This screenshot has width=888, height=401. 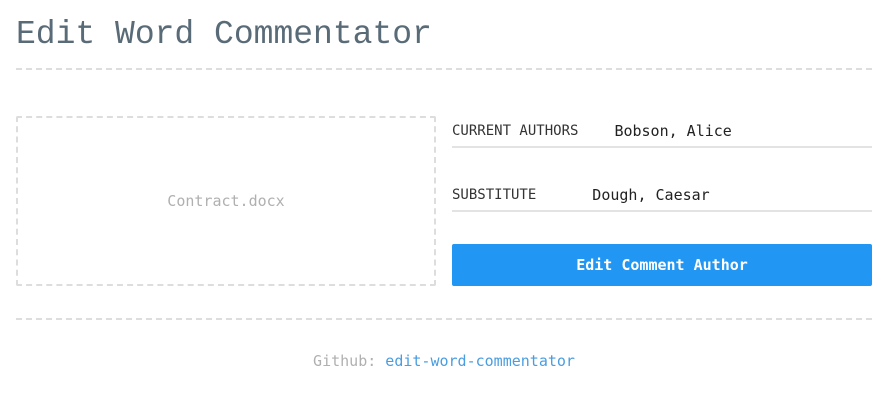 What do you see at coordinates (707, 195) in the screenshot?
I see `substitute-input` at bounding box center [707, 195].